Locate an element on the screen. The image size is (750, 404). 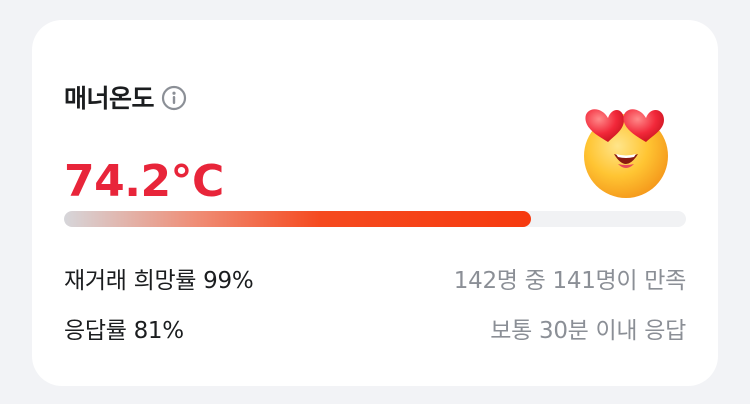
temperature-gauge is located at coordinates (375, 219).